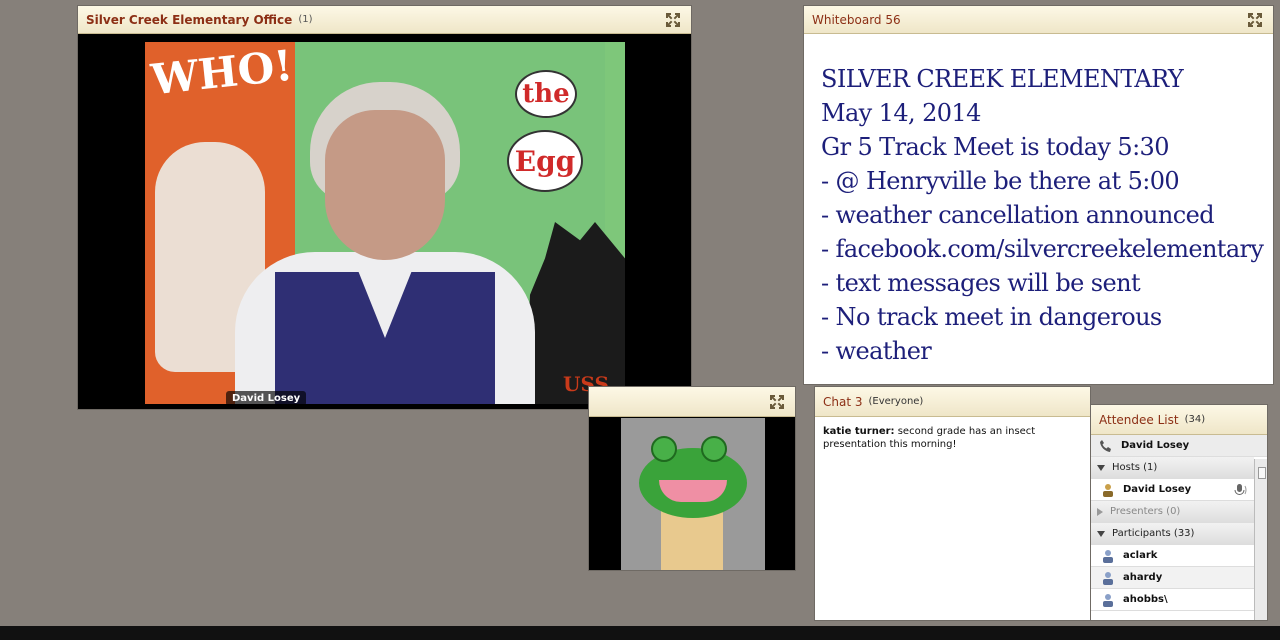 The image size is (1280, 640). I want to click on participant-name: ahobbs\, so click(1145, 599).